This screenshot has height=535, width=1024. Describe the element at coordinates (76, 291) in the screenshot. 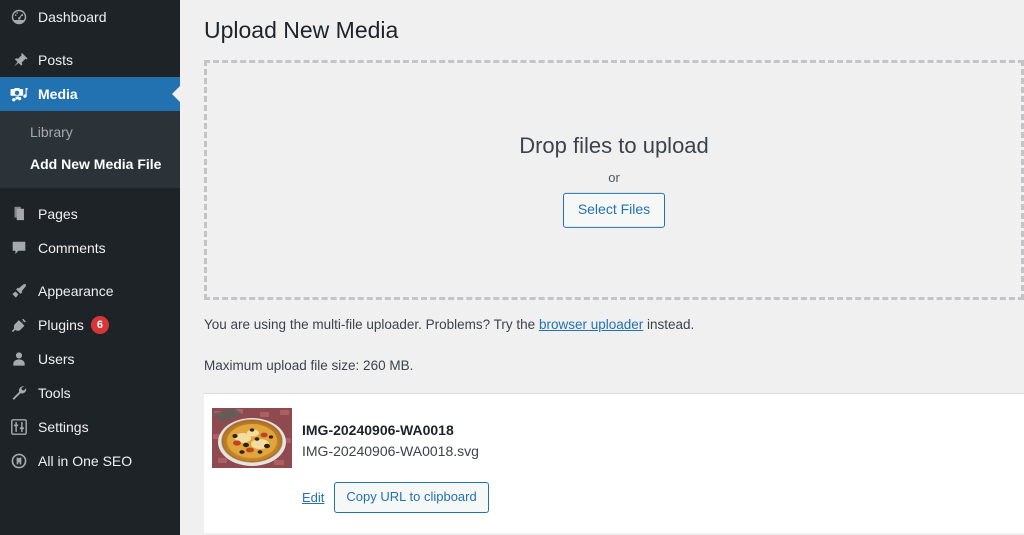

I see `sidebar-item-label: Appearance` at that location.